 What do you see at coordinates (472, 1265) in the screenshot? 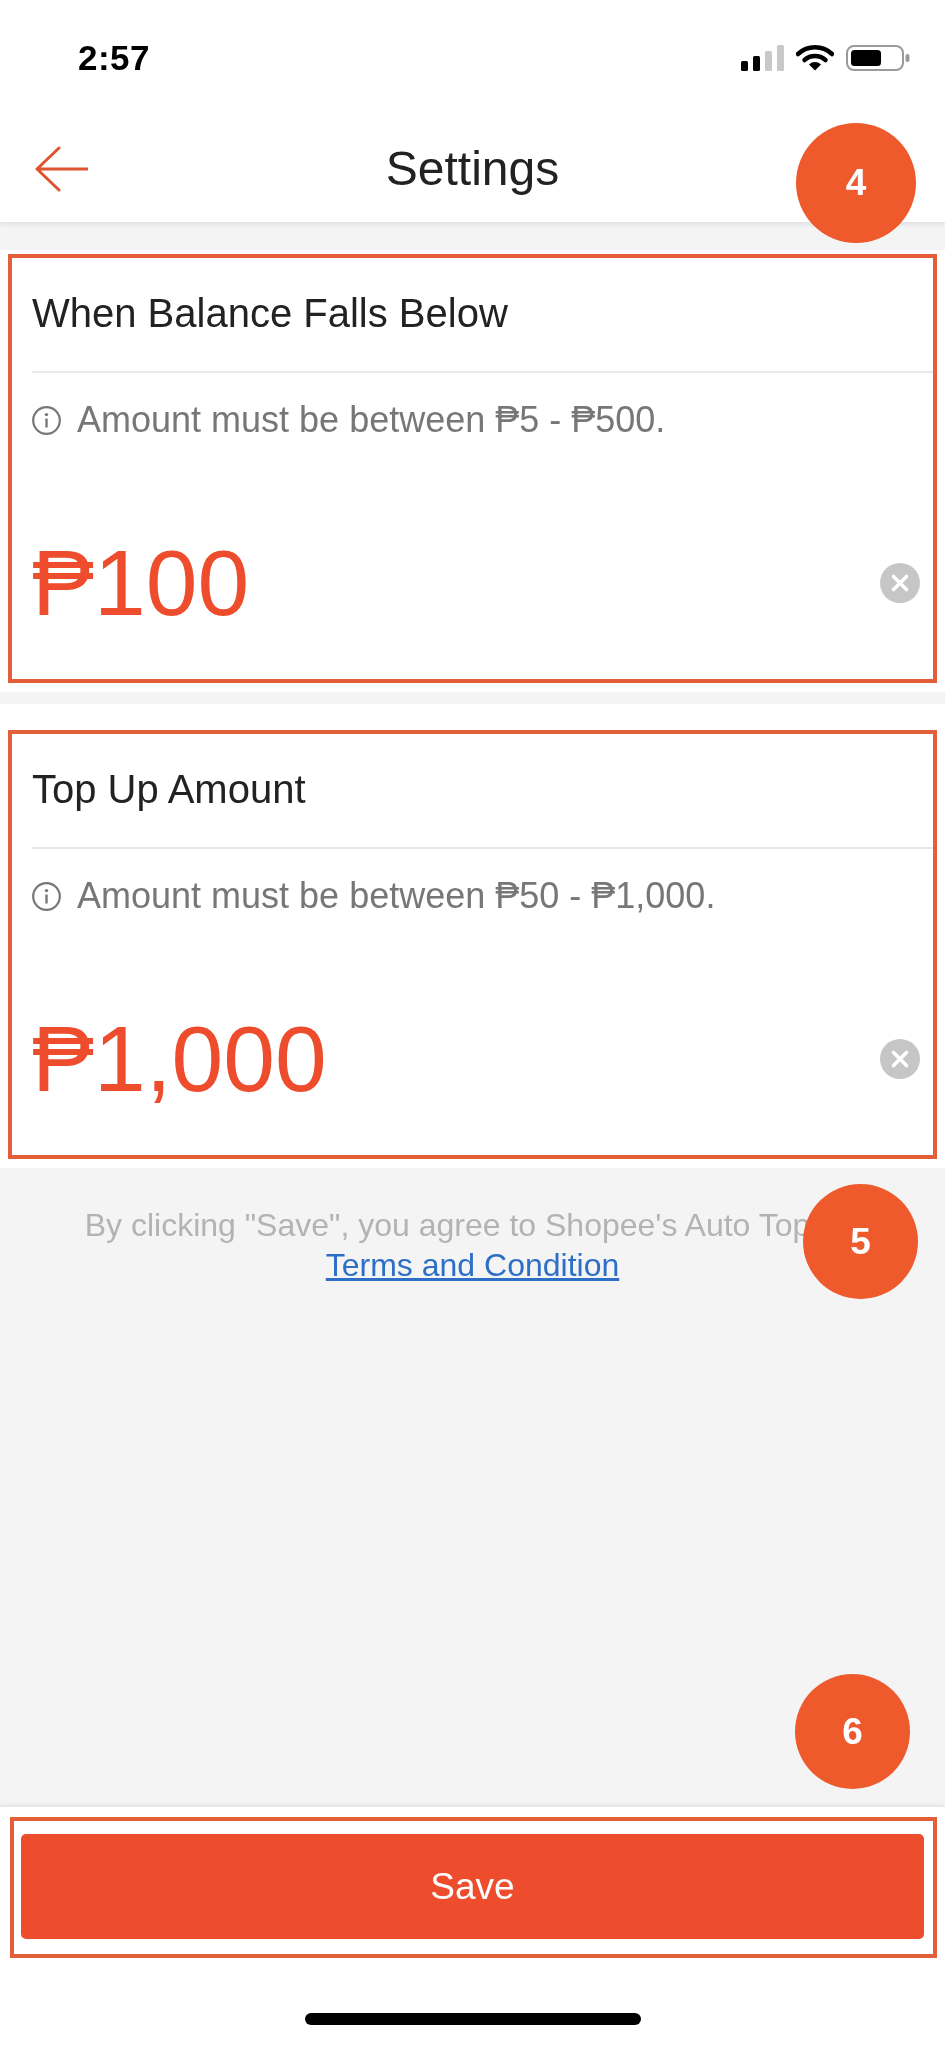
I see `terms-link: Terms and Condition` at bounding box center [472, 1265].